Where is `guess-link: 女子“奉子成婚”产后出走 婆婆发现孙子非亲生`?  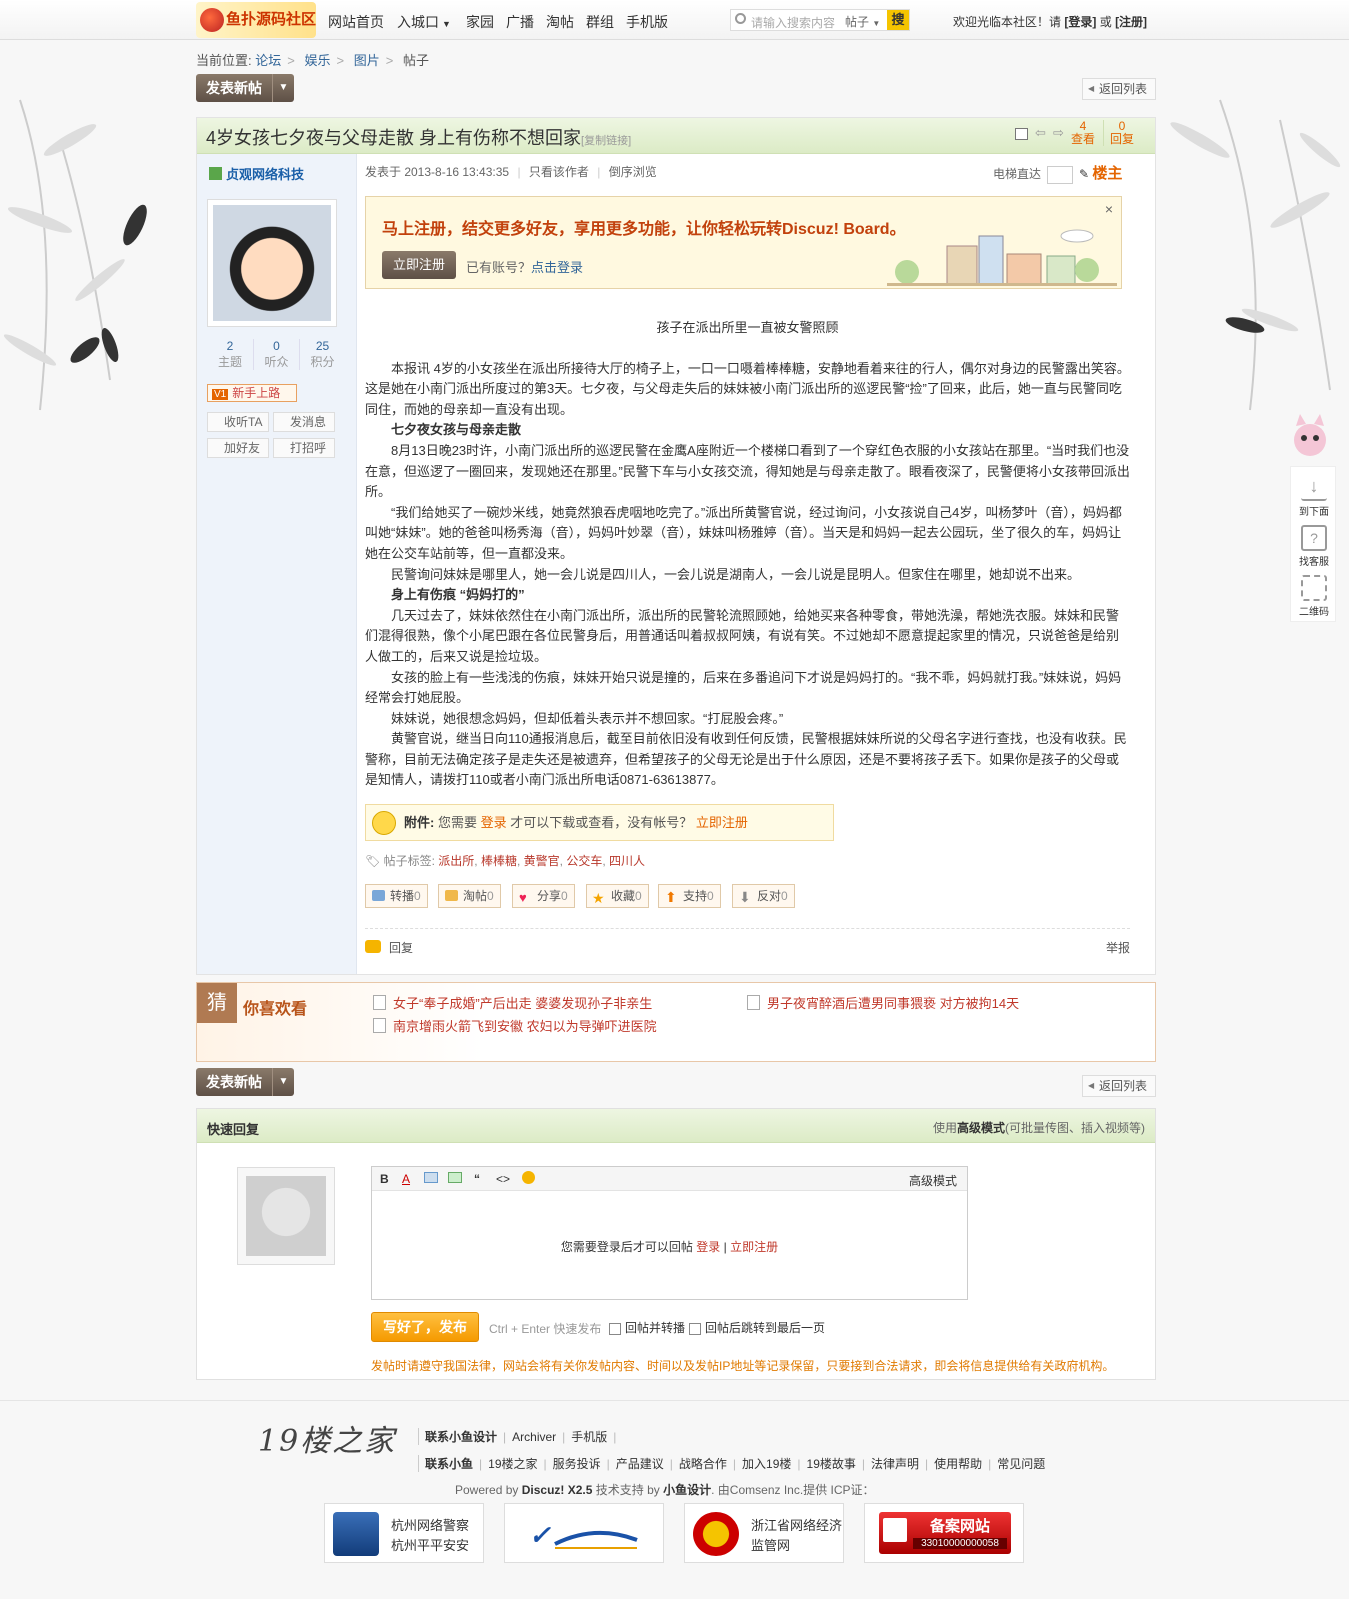 guess-link: 女子“奉子成婚”产后出走 婆婆发现孙子非亲生 is located at coordinates (512, 1002).